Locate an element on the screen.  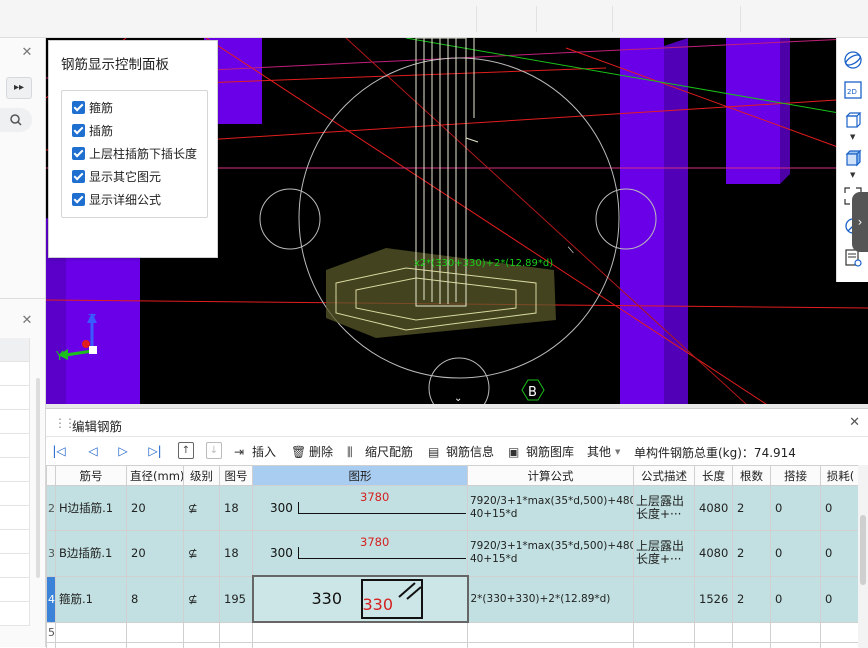
column-header: 级别 is located at coordinates (201, 475).